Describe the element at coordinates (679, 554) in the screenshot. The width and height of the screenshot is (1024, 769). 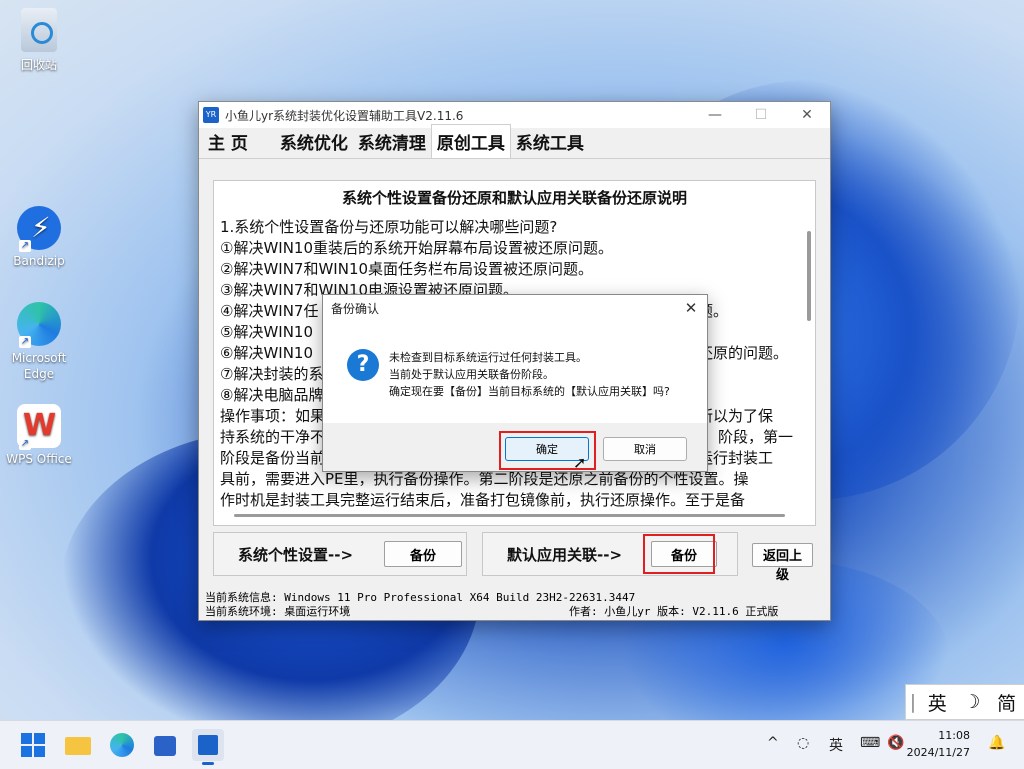
I see `highlight-box` at that location.